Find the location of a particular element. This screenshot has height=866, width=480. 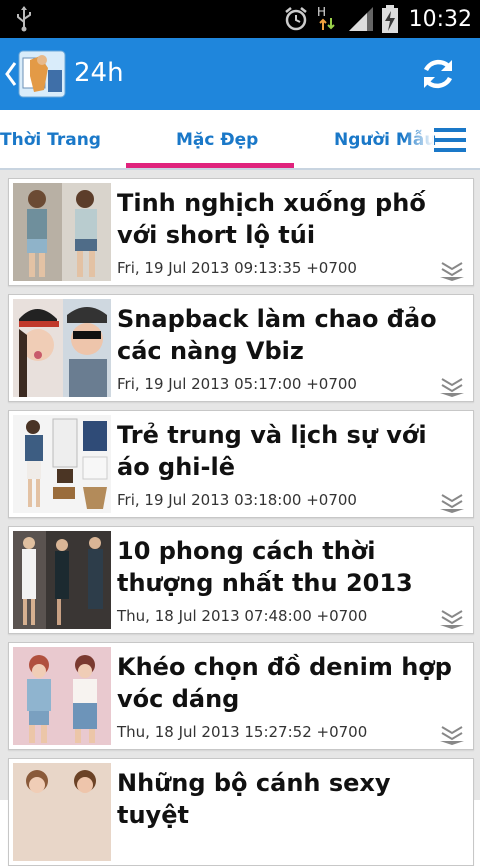

status-icons: H 10:32 is located at coordinates (377, 19).